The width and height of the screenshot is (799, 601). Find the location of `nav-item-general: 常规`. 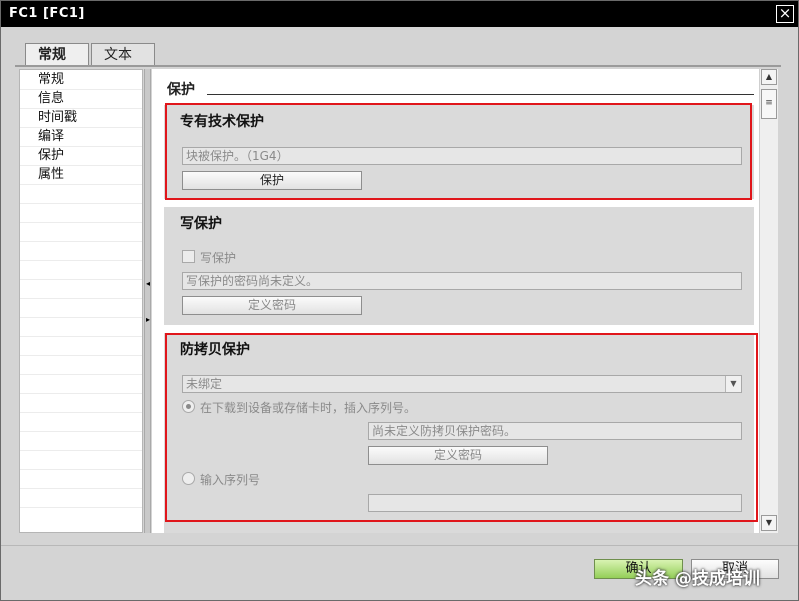

nav-item-general: 常规 is located at coordinates (51, 79).